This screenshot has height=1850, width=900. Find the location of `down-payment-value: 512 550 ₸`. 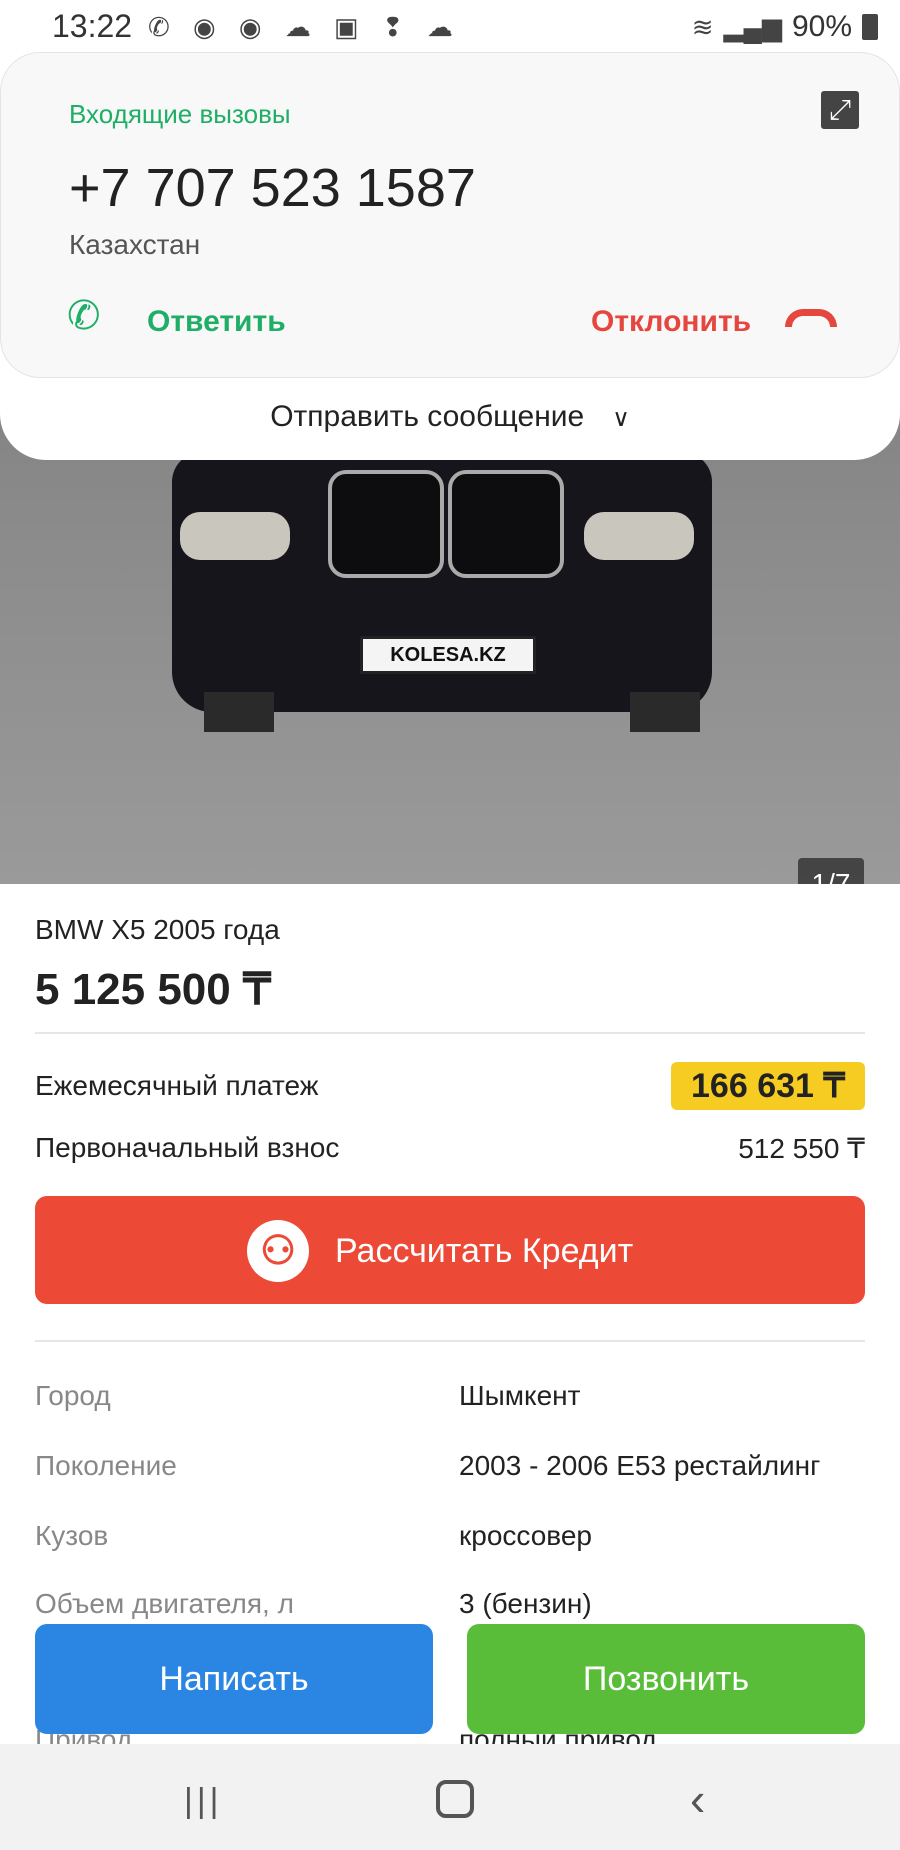

down-payment-value: 512 550 ₸ is located at coordinates (801, 1148).